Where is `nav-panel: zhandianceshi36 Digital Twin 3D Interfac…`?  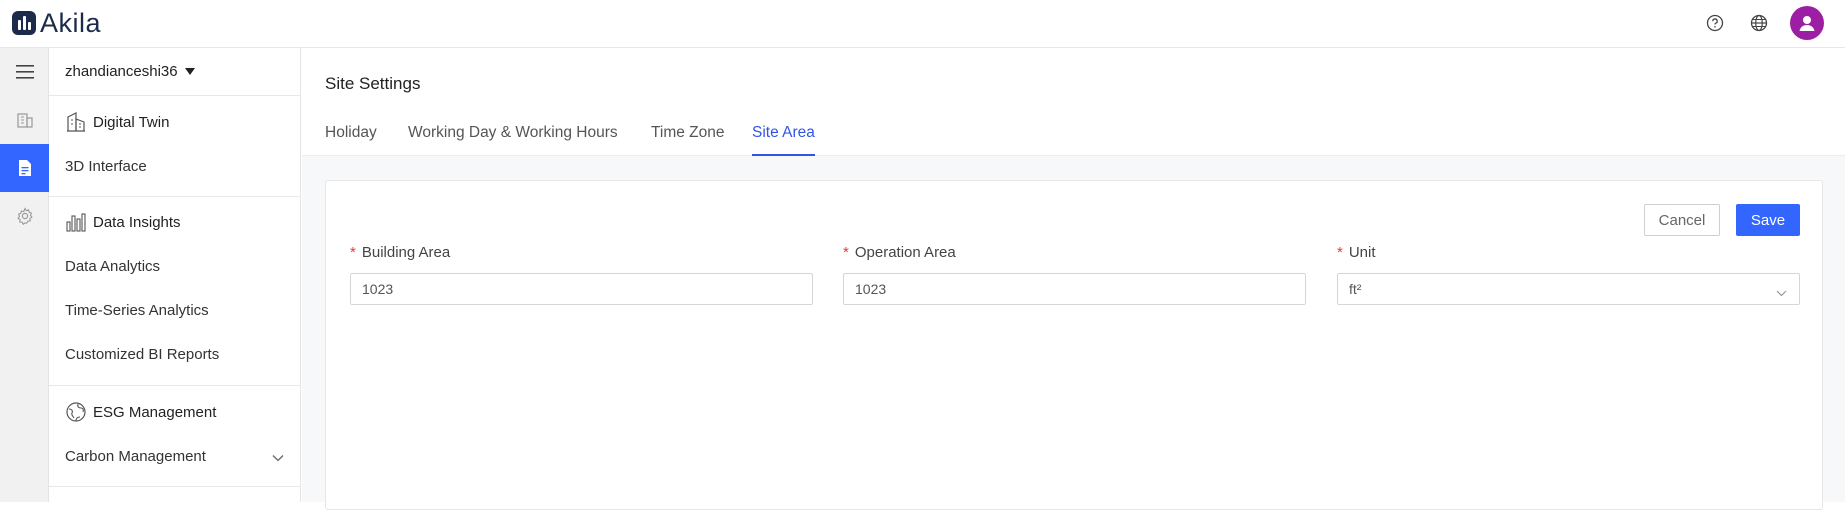
nav-panel: zhandianceshi36 Digital Twin 3D Interfac… is located at coordinates (175, 275).